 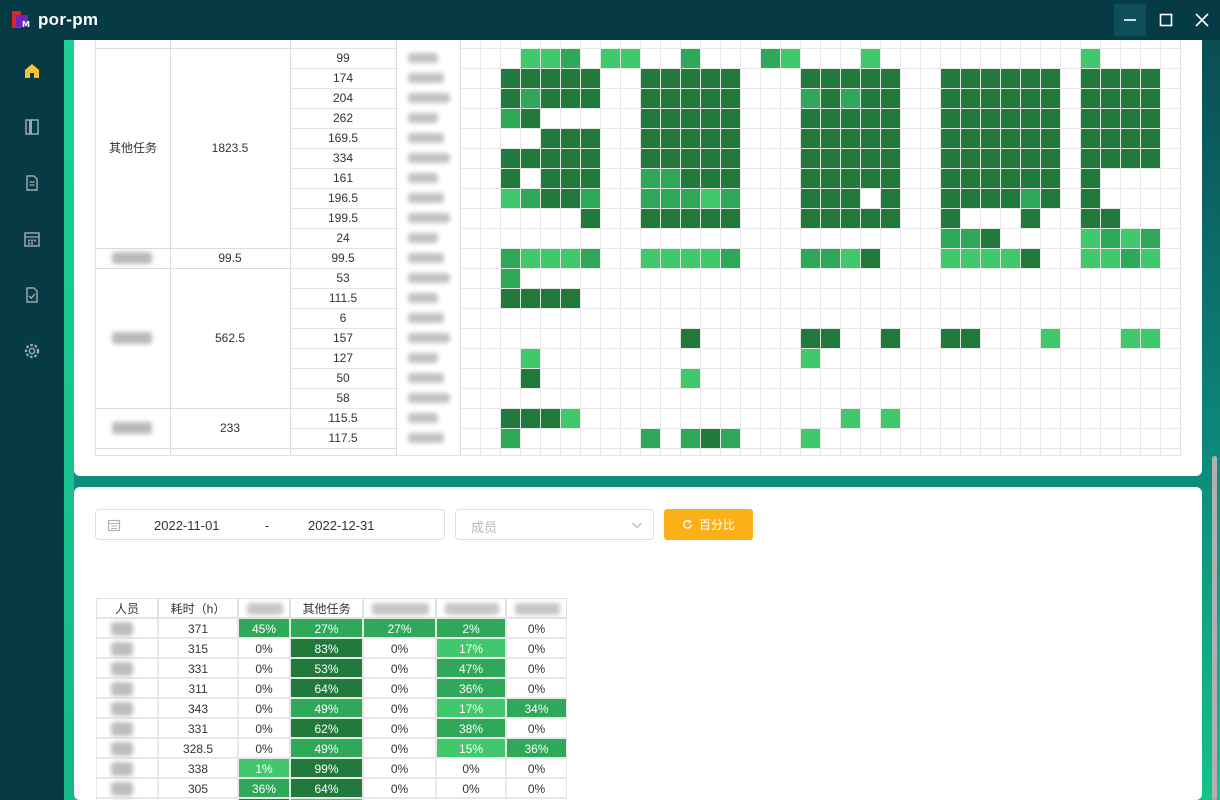 I want to click on sidebar-item-book, so click(x=32, y=127).